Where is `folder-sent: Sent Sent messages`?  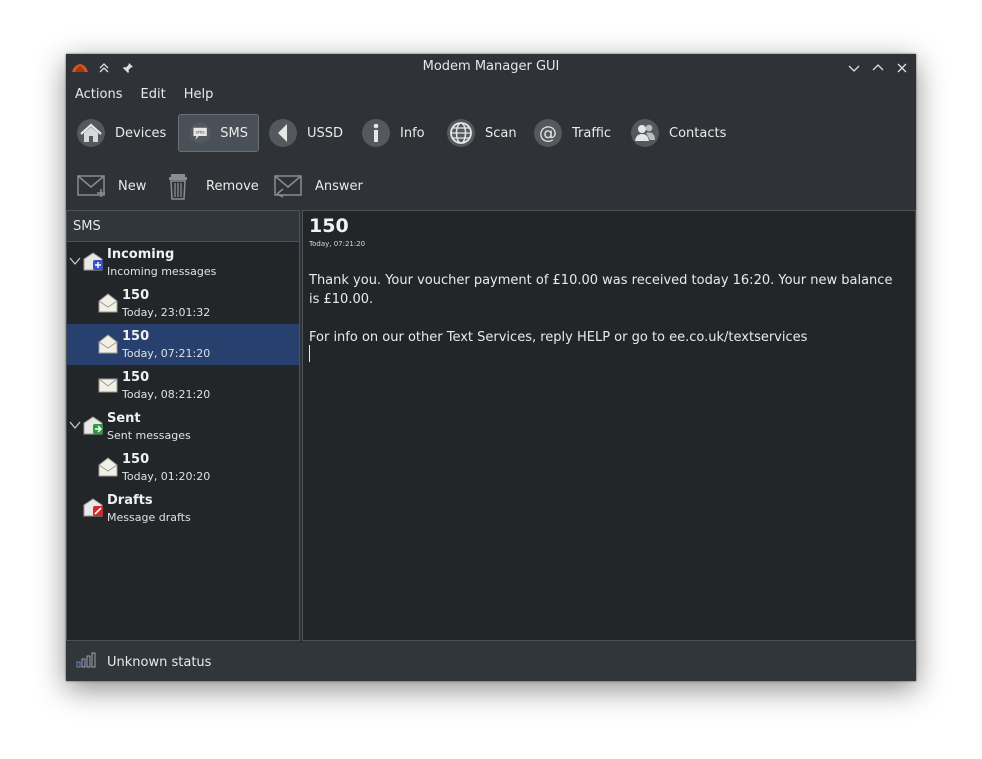
folder-sent: Sent Sent messages is located at coordinates (183, 426).